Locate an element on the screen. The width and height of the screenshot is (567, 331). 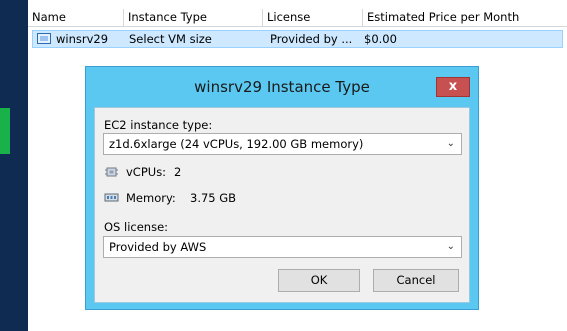
memory-icon is located at coordinates (111, 197).